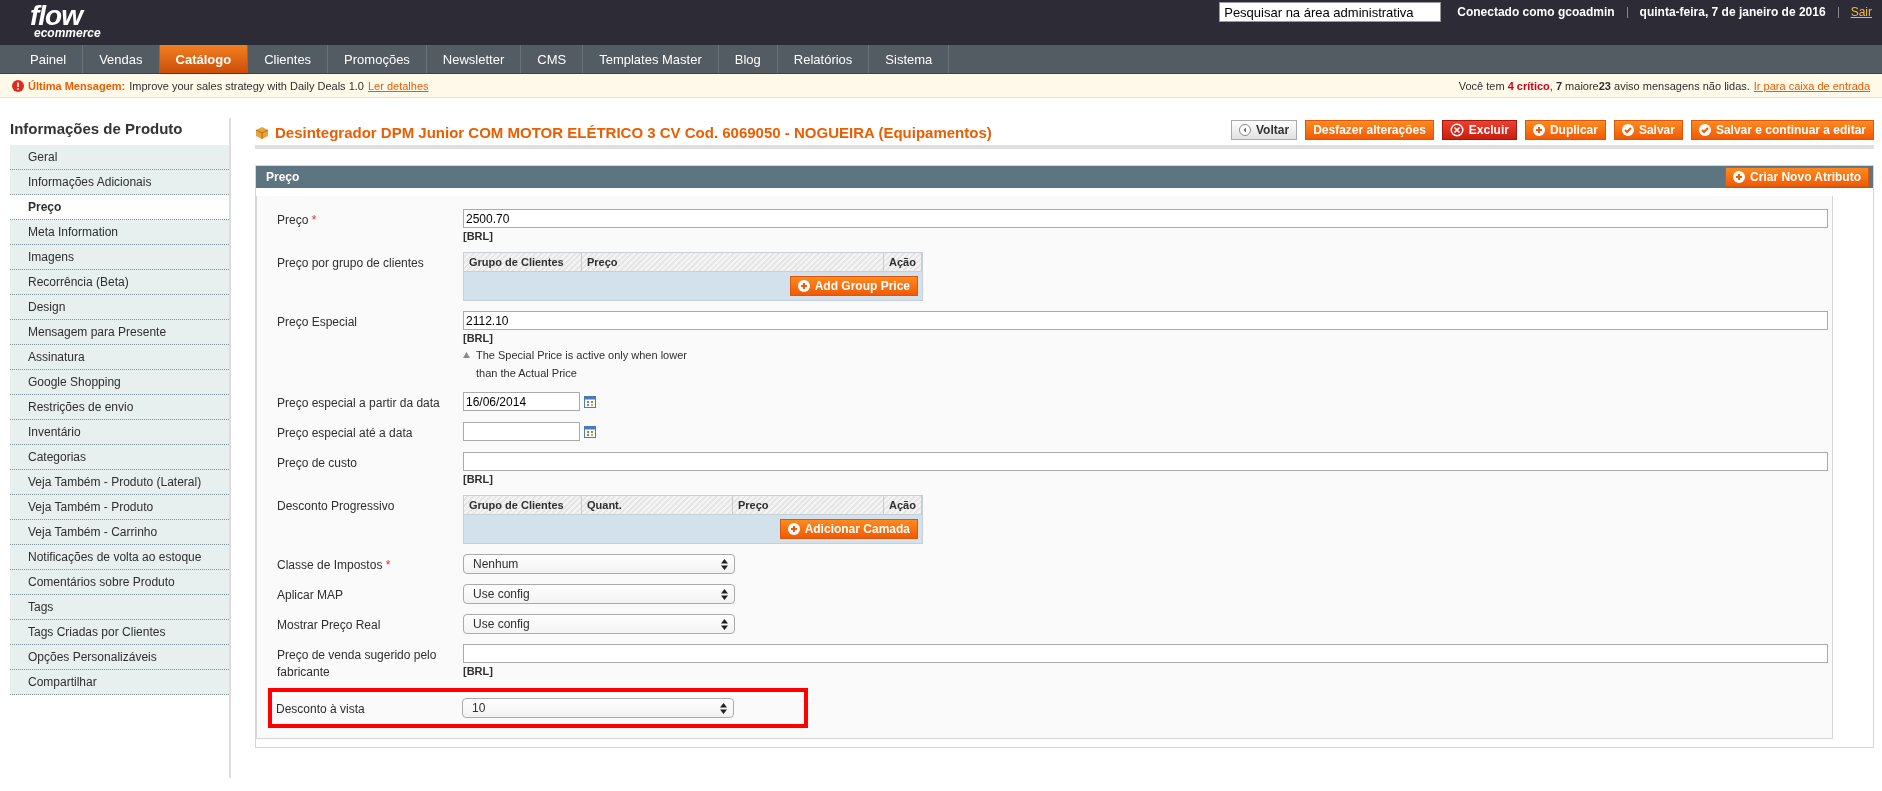 The width and height of the screenshot is (1882, 791). I want to click on triangle-icon, so click(466, 355).